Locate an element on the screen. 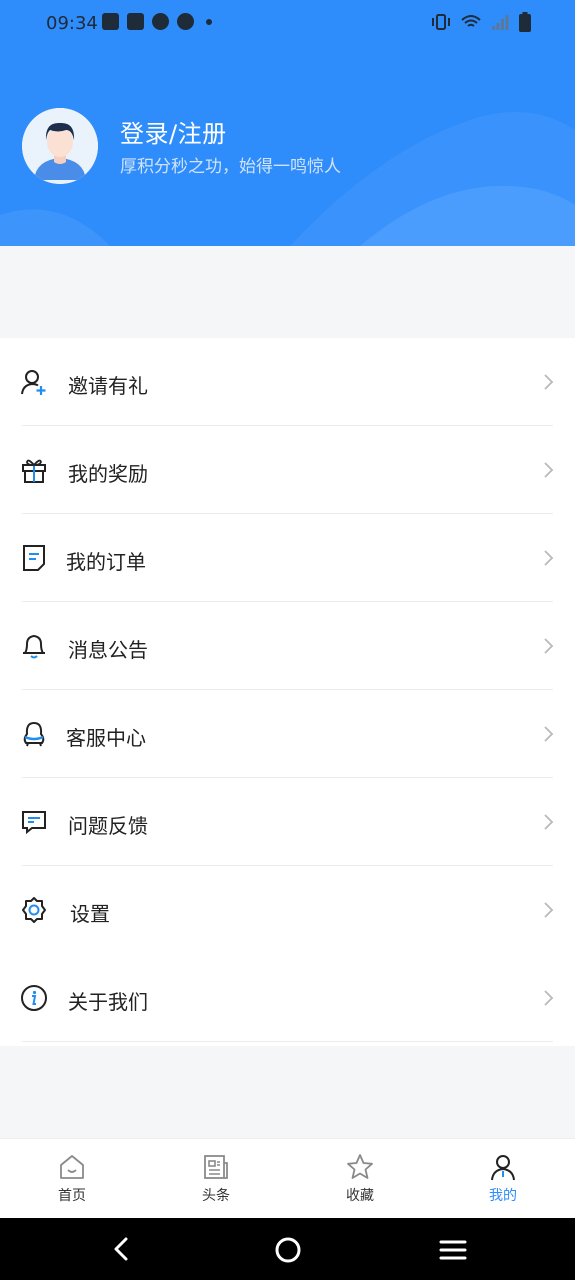 Image resolution: width=575 pixels, height=1280 pixels. profile-slogan: 厚积分秒之功，始得一鸣惊人 is located at coordinates (230, 167).